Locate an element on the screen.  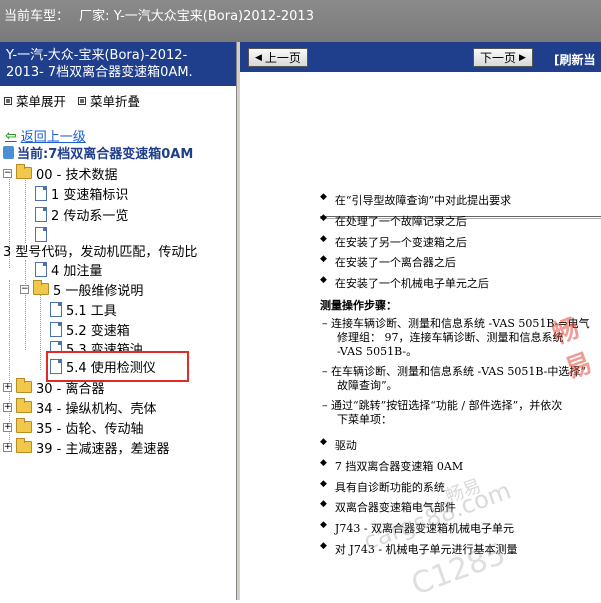
tree-node-label: 3 型号代码，发动机匹配，传动比 is located at coordinates (100, 252).